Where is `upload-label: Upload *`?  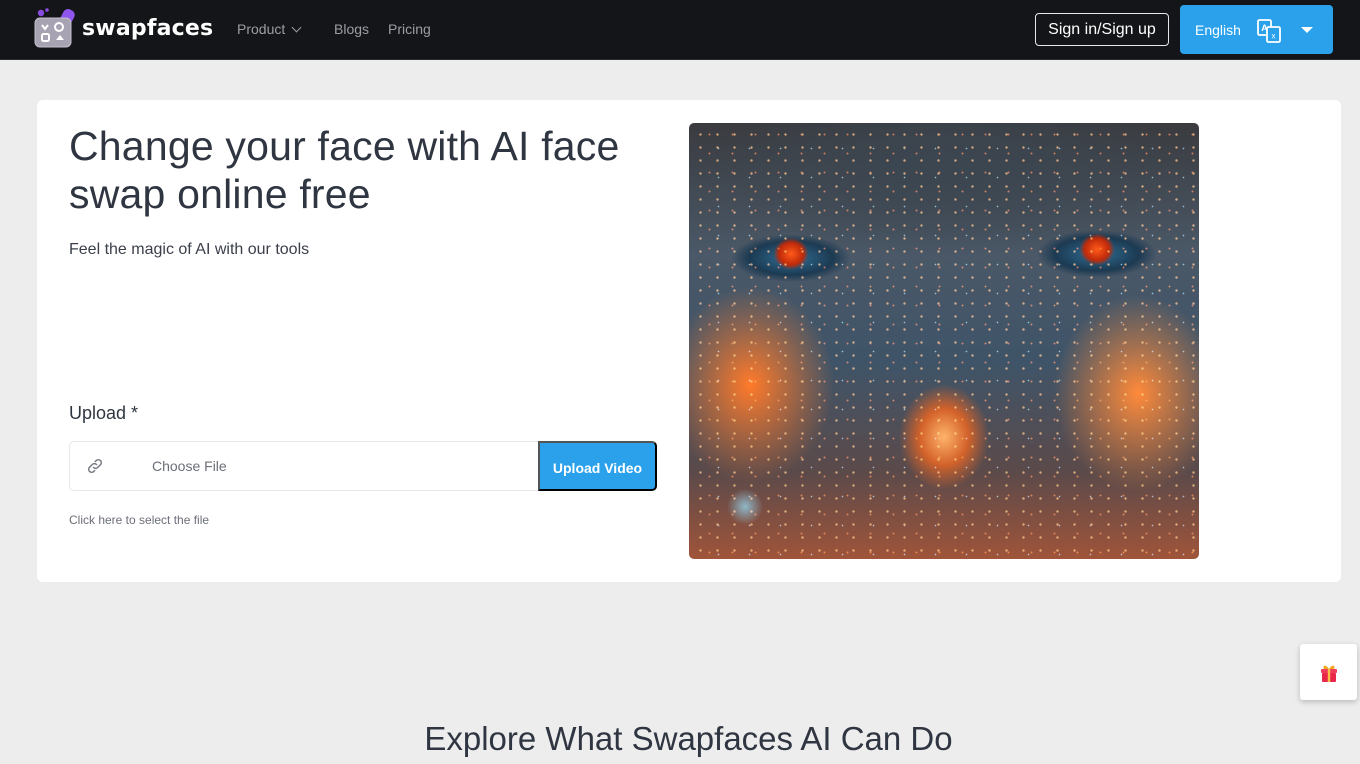
upload-label: Upload * is located at coordinates (104, 413).